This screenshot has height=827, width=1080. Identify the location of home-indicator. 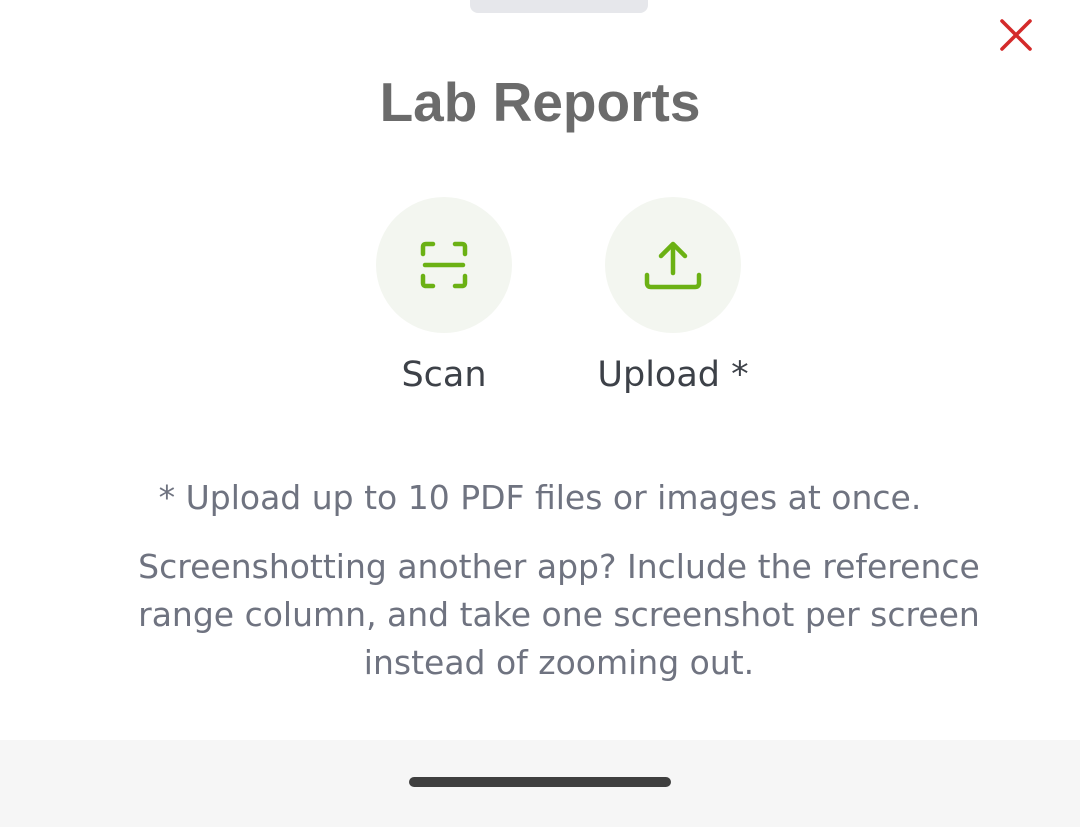
(540, 782).